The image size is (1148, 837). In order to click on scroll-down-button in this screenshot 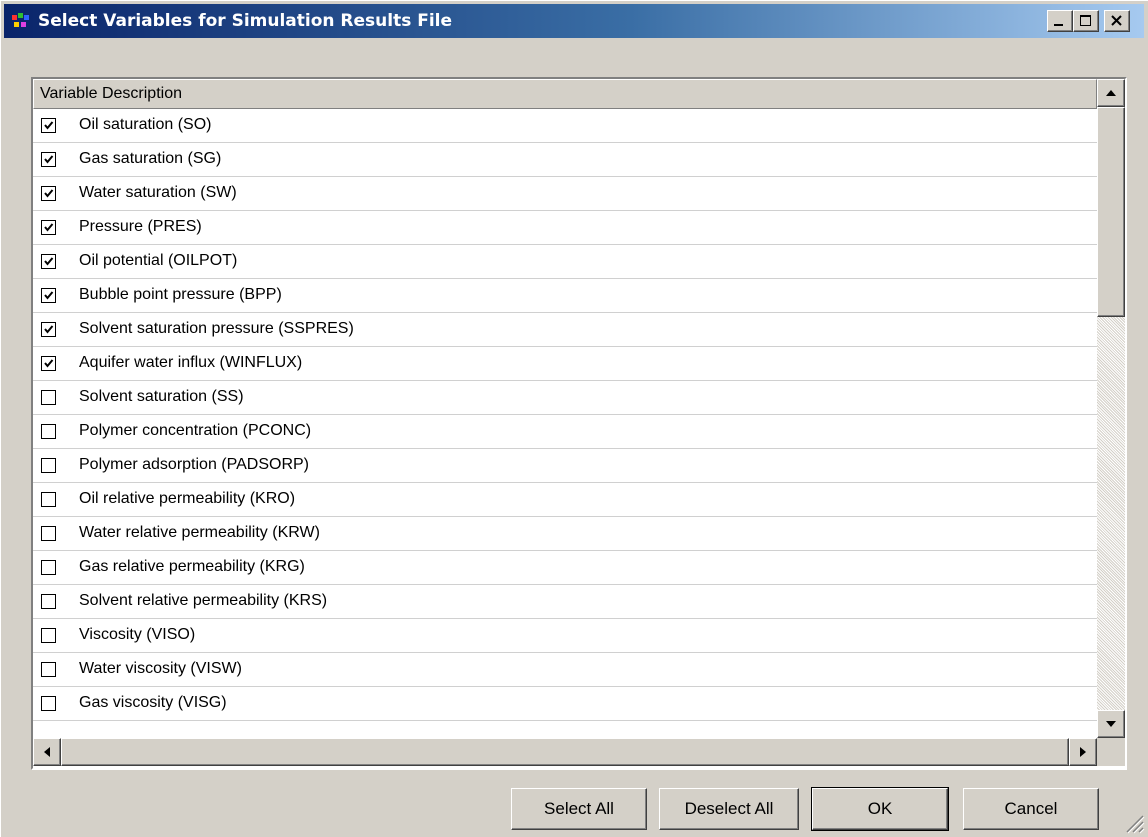, I will do `click(1111, 724)`.